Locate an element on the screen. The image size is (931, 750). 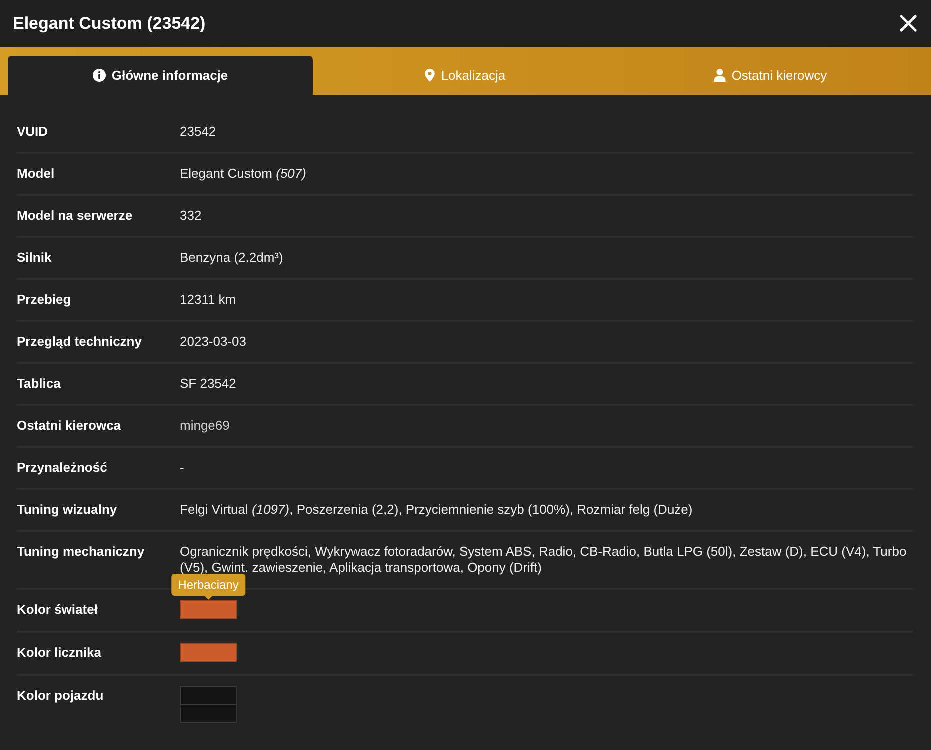
field-value: SF 23542 is located at coordinates (209, 384).